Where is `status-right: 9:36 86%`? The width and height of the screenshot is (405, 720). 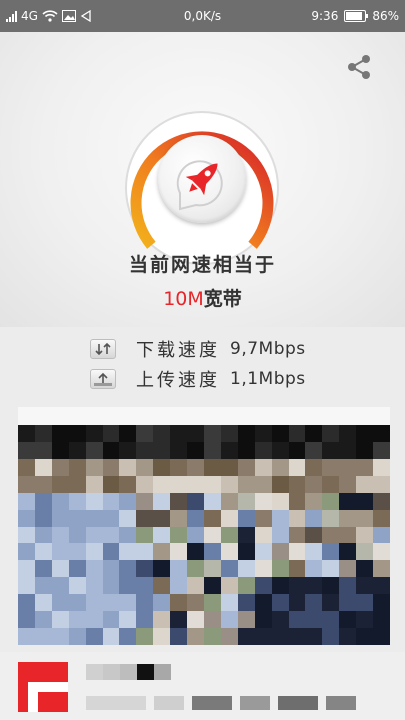 status-right: 9:36 86% is located at coordinates (355, 16).